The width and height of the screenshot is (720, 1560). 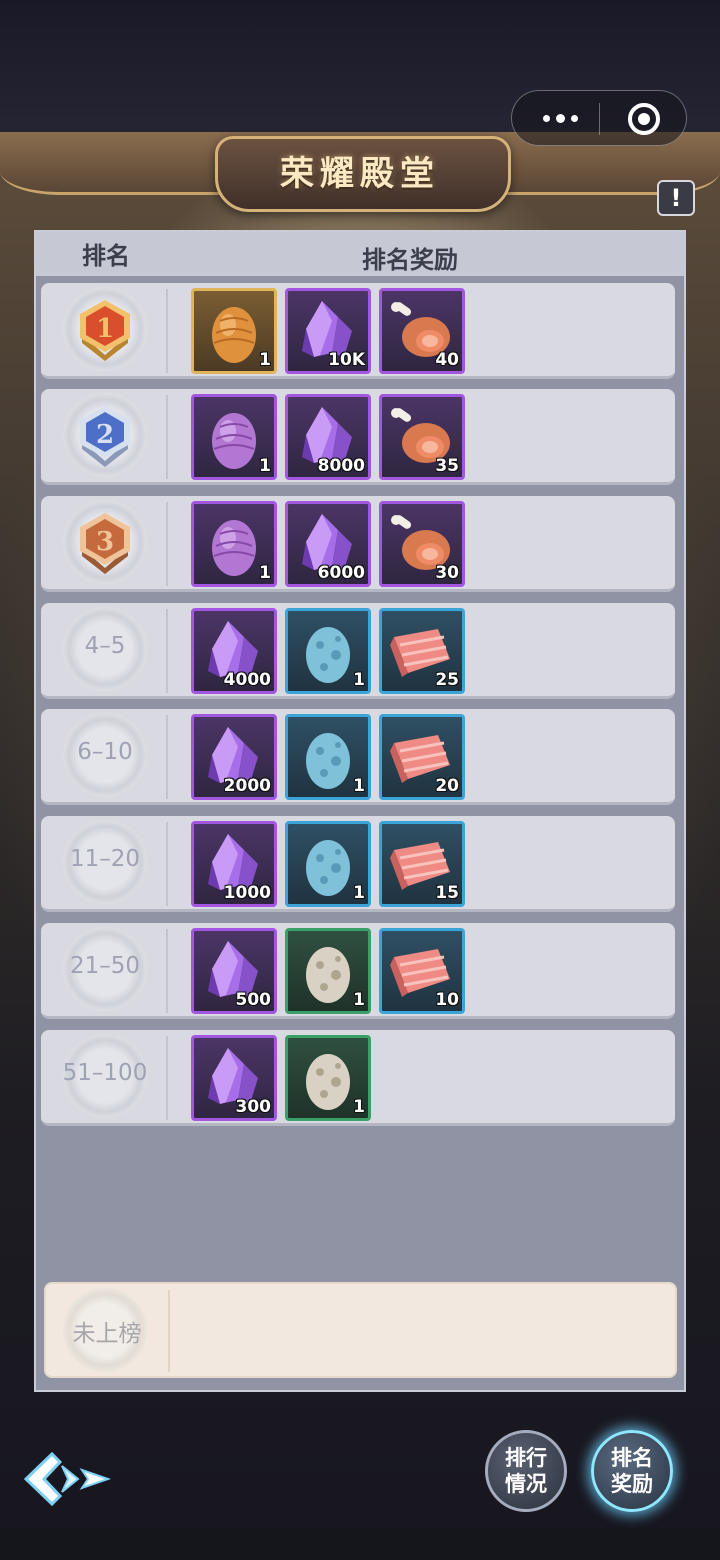 I want to click on mini-program-capsule, so click(x=599, y=118).